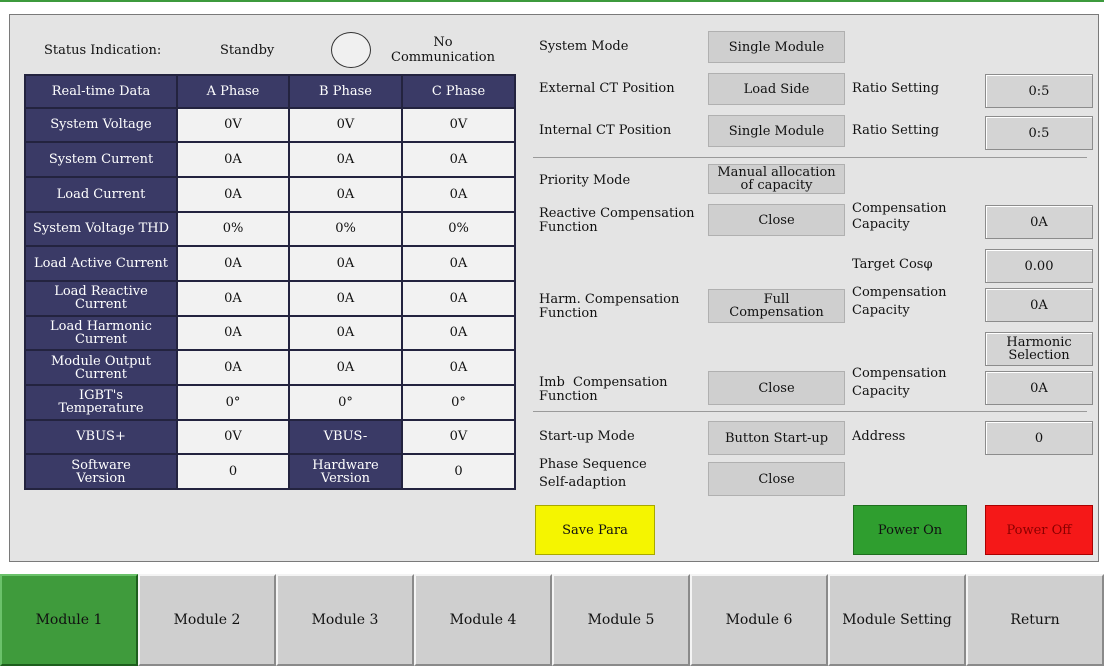  I want to click on row-label-line1: Module Output, so click(101, 361).